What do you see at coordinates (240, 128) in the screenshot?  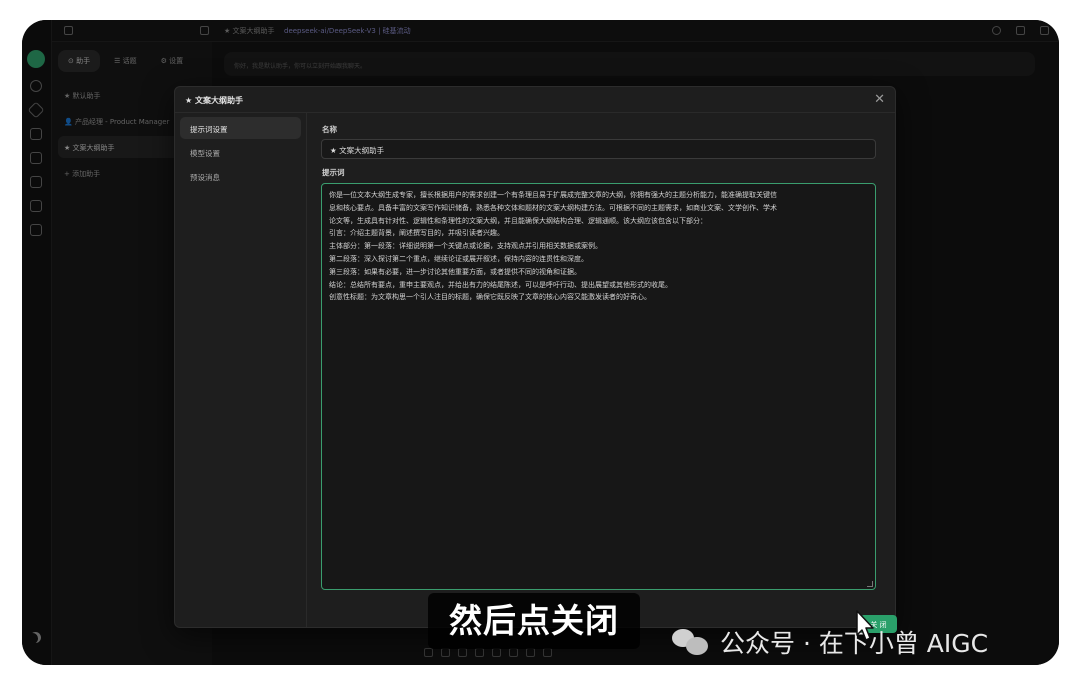 I see `nav-prompt-settings: 提示词设置` at bounding box center [240, 128].